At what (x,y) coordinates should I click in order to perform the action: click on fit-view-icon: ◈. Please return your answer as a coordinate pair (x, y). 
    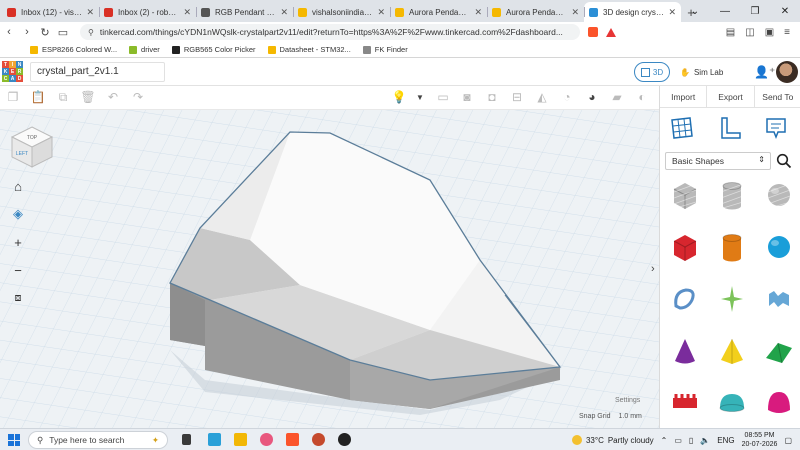
    Looking at the image, I should click on (18, 214).